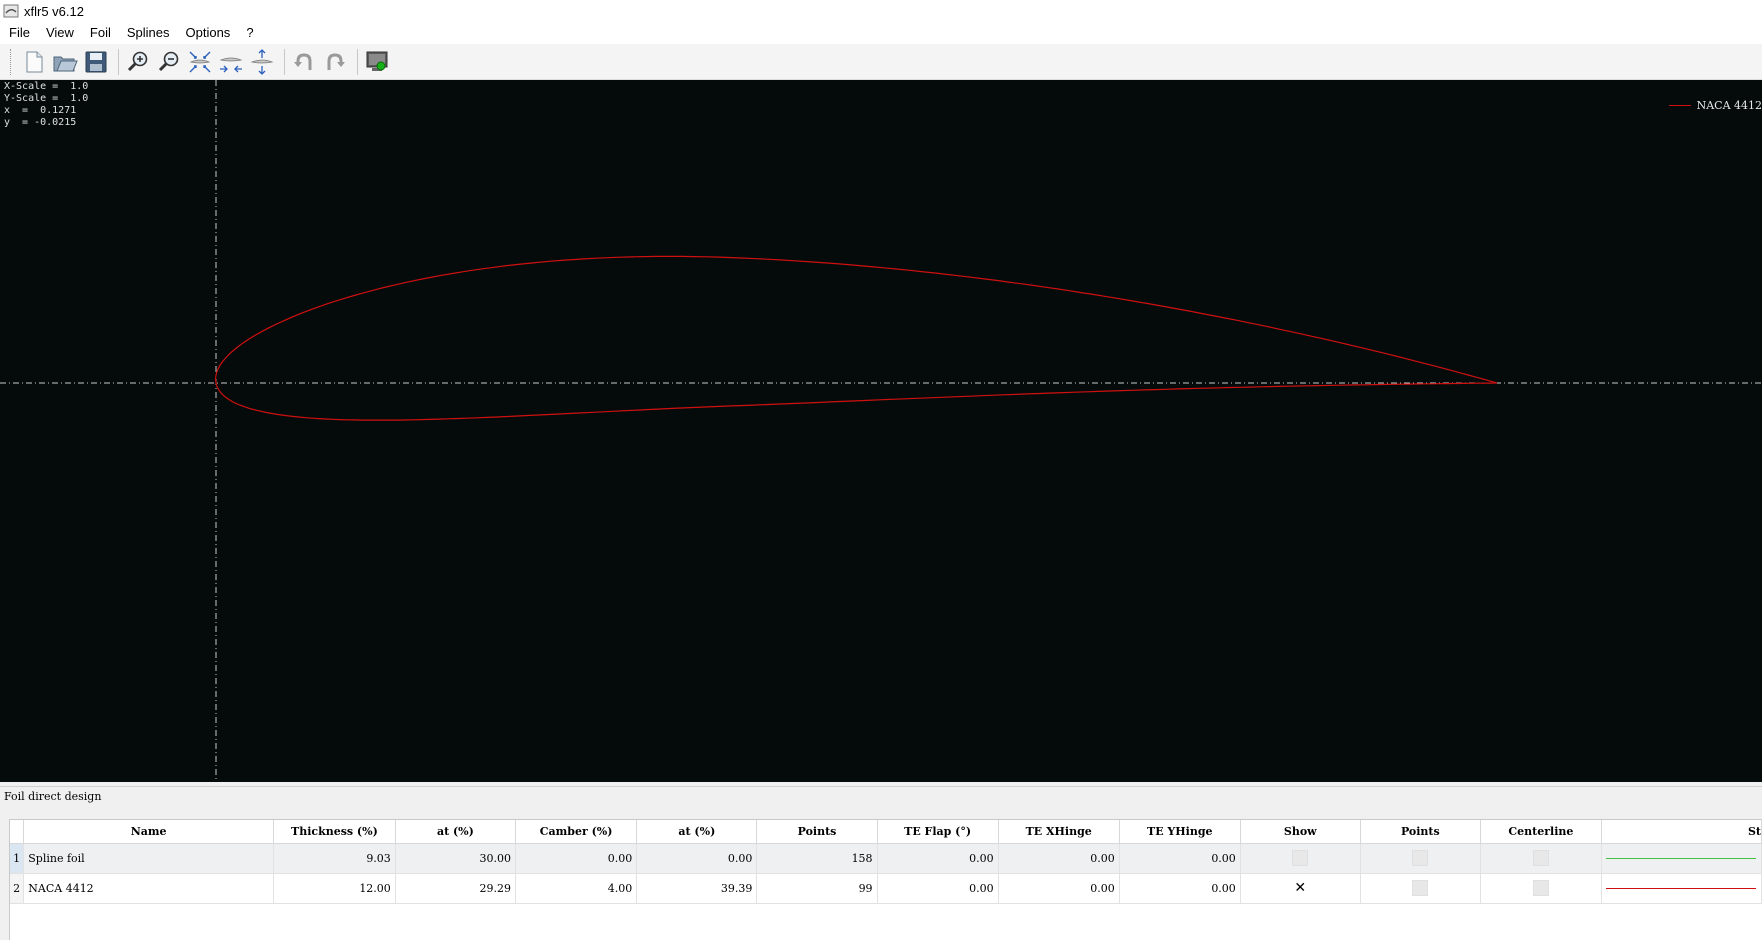 The image size is (1762, 940). What do you see at coordinates (1679, 105) in the screenshot?
I see `legend-line-swatch` at bounding box center [1679, 105].